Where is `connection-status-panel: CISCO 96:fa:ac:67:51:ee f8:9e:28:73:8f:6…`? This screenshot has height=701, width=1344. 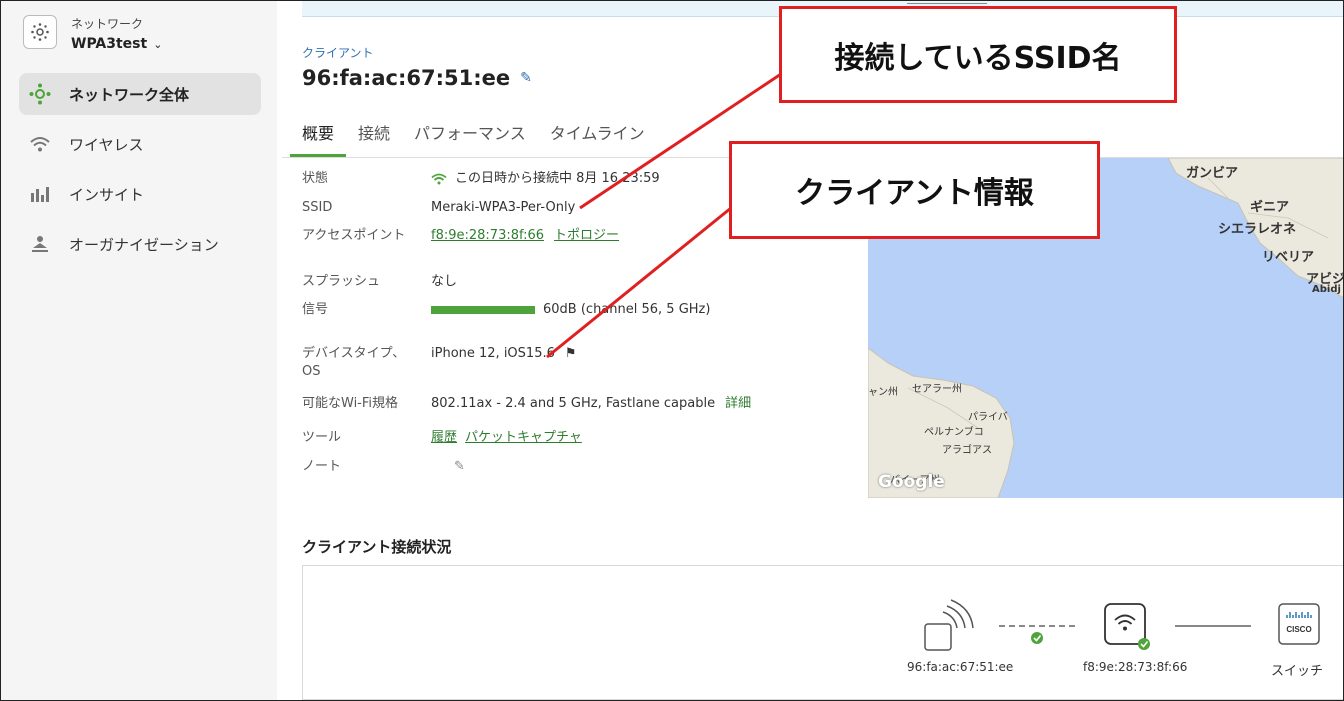
connection-status-panel: CISCO 96:fa:ac:67:51:ee f8:9e:28:73:8f:6… is located at coordinates (823, 632).